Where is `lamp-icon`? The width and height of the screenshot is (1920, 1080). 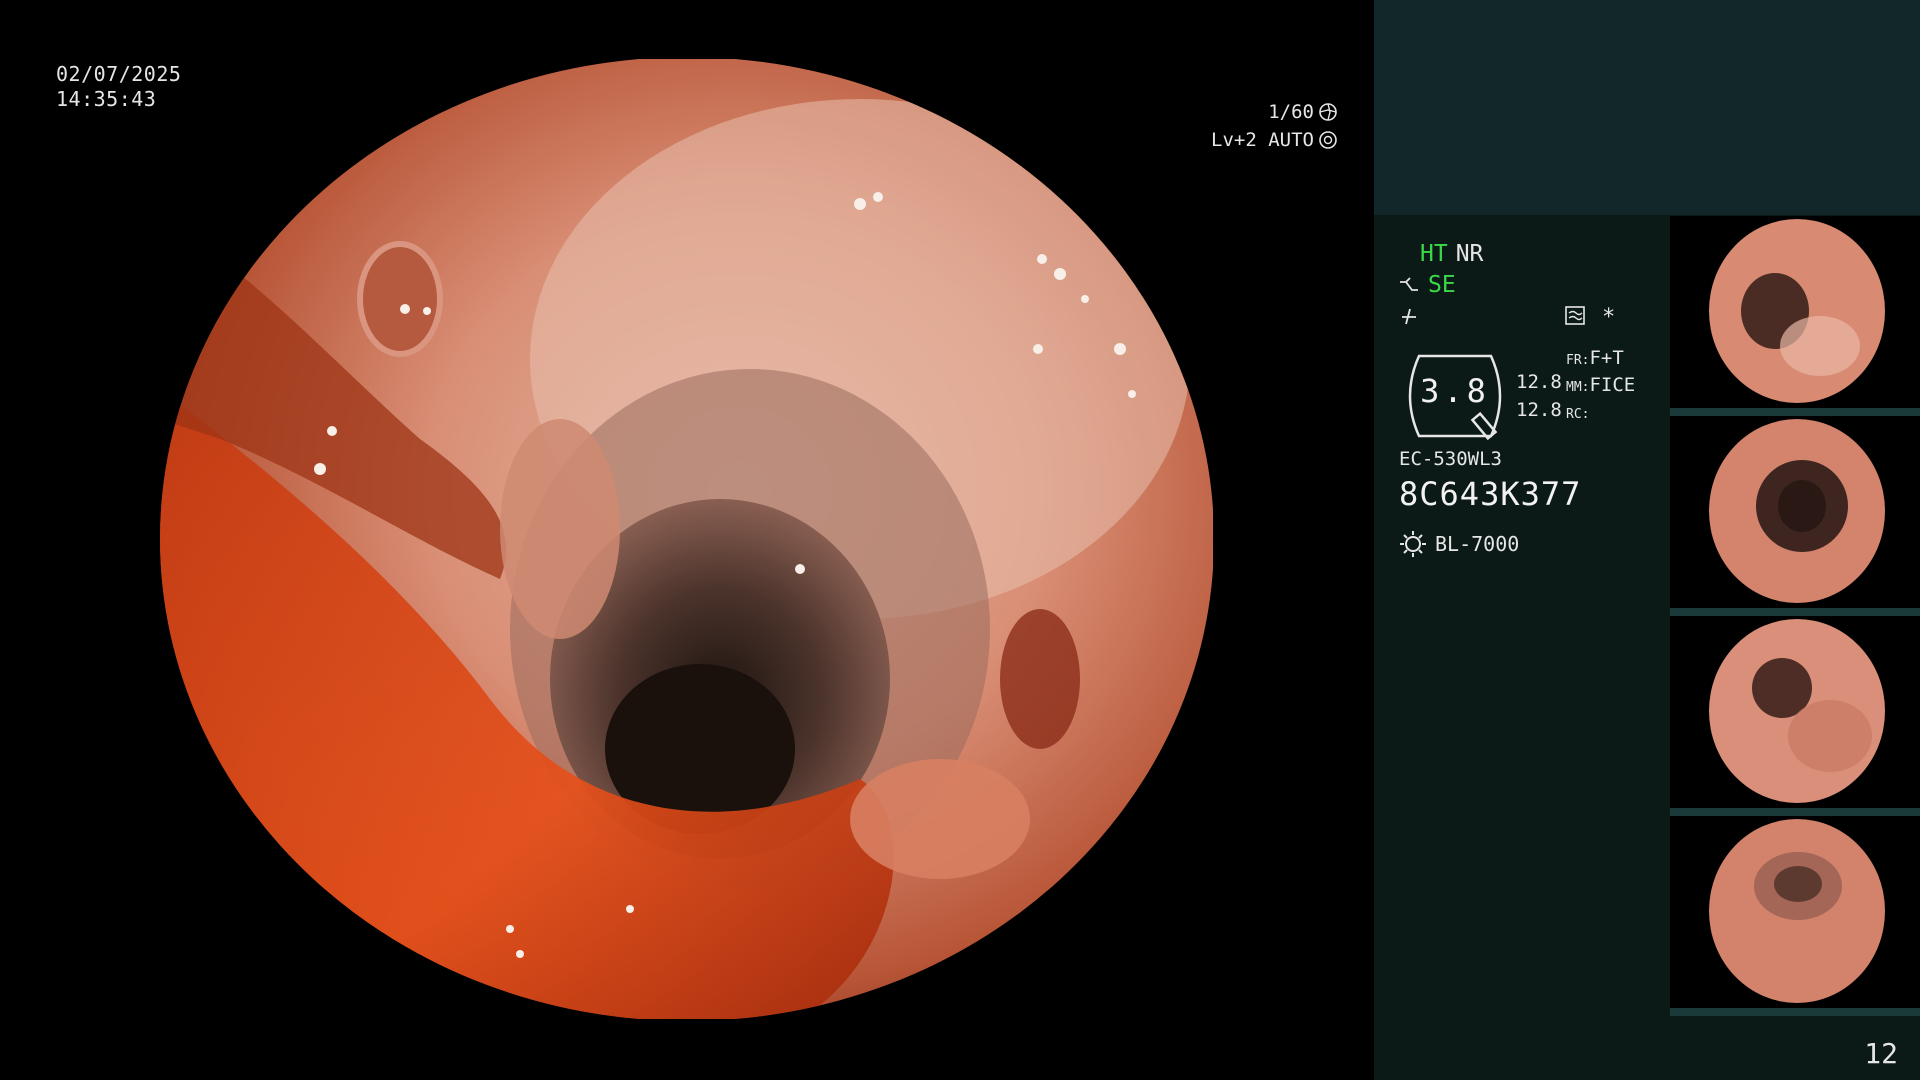
lamp-icon is located at coordinates (1413, 544).